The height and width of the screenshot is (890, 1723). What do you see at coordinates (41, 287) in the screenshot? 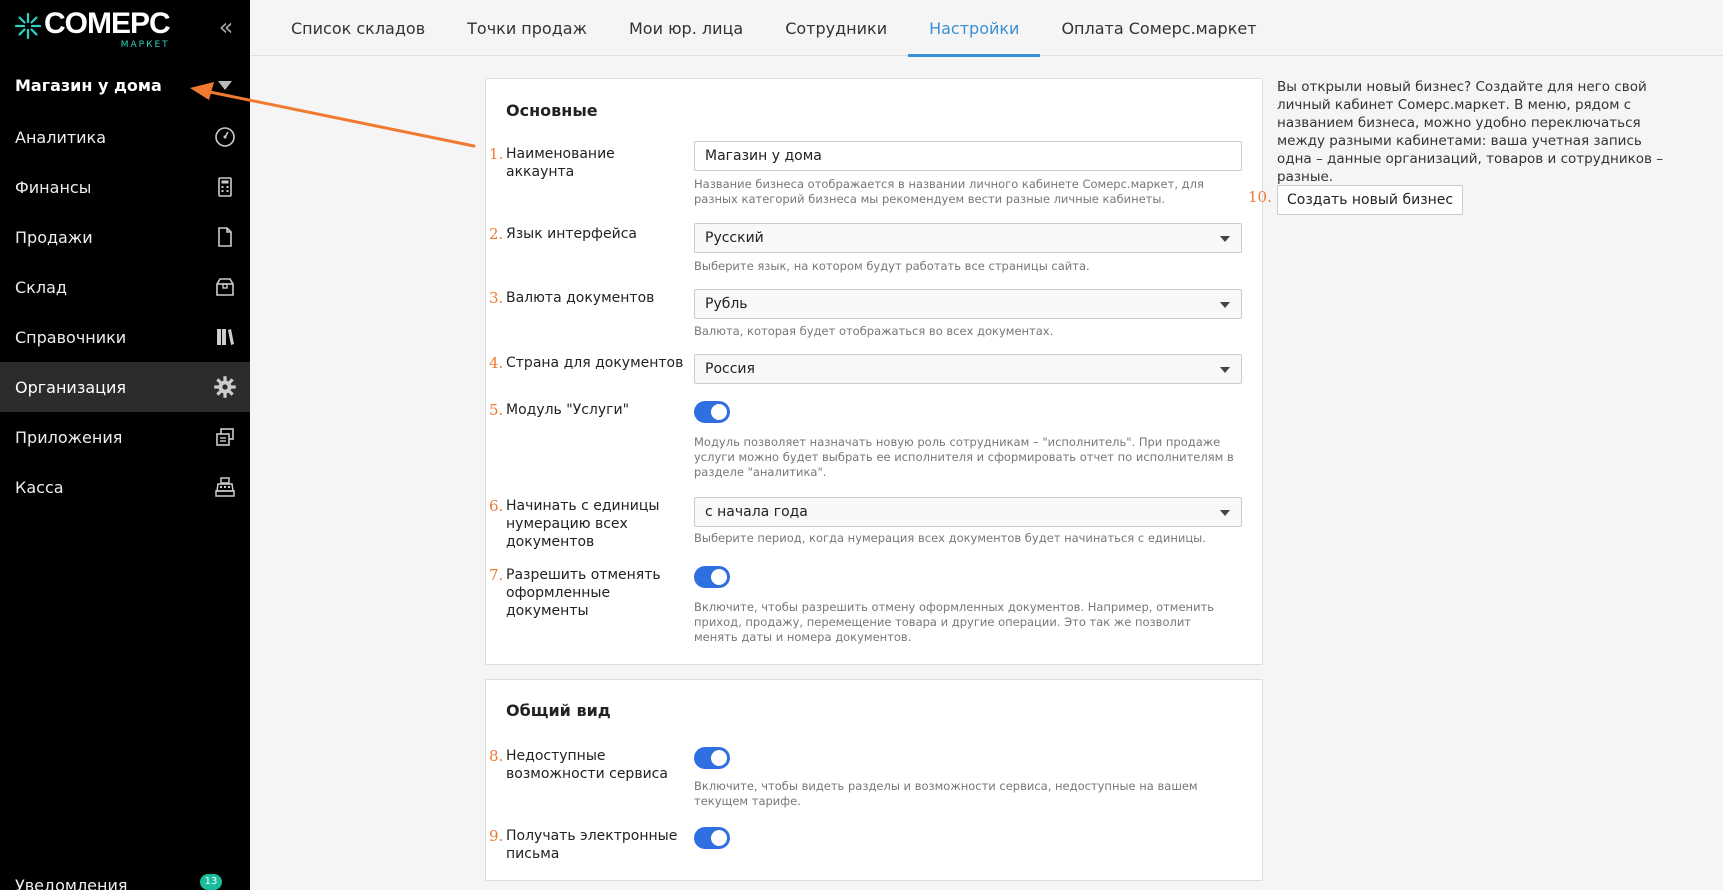
I see `sidebar-item-label: Склад` at bounding box center [41, 287].